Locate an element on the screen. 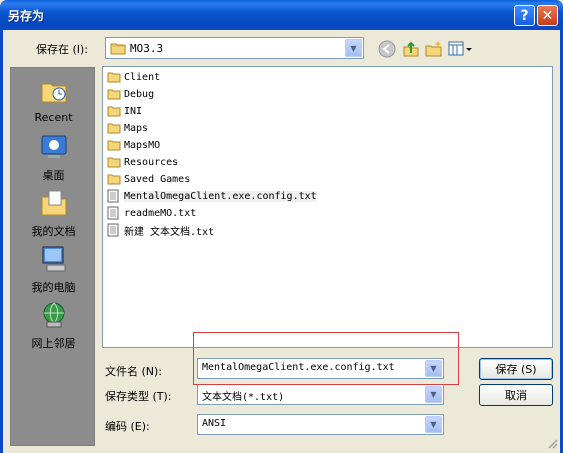 Image resolution: width=563 pixels, height=453 pixels. window-title: 另存为 is located at coordinates (26, 16).